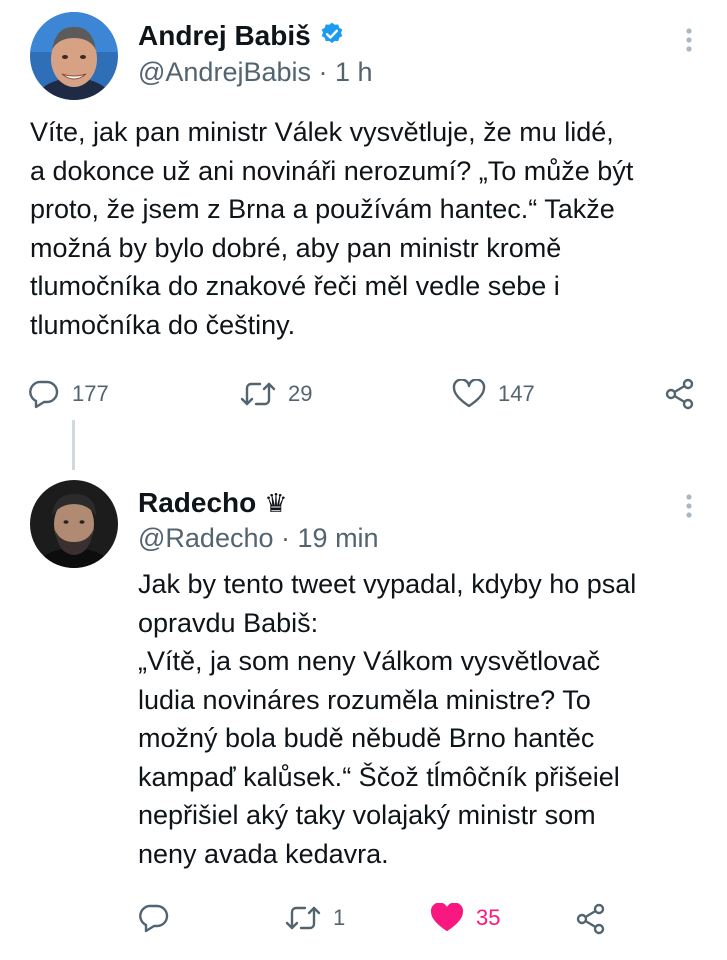  I want to click on verified-badge-icon, so click(332, 36).